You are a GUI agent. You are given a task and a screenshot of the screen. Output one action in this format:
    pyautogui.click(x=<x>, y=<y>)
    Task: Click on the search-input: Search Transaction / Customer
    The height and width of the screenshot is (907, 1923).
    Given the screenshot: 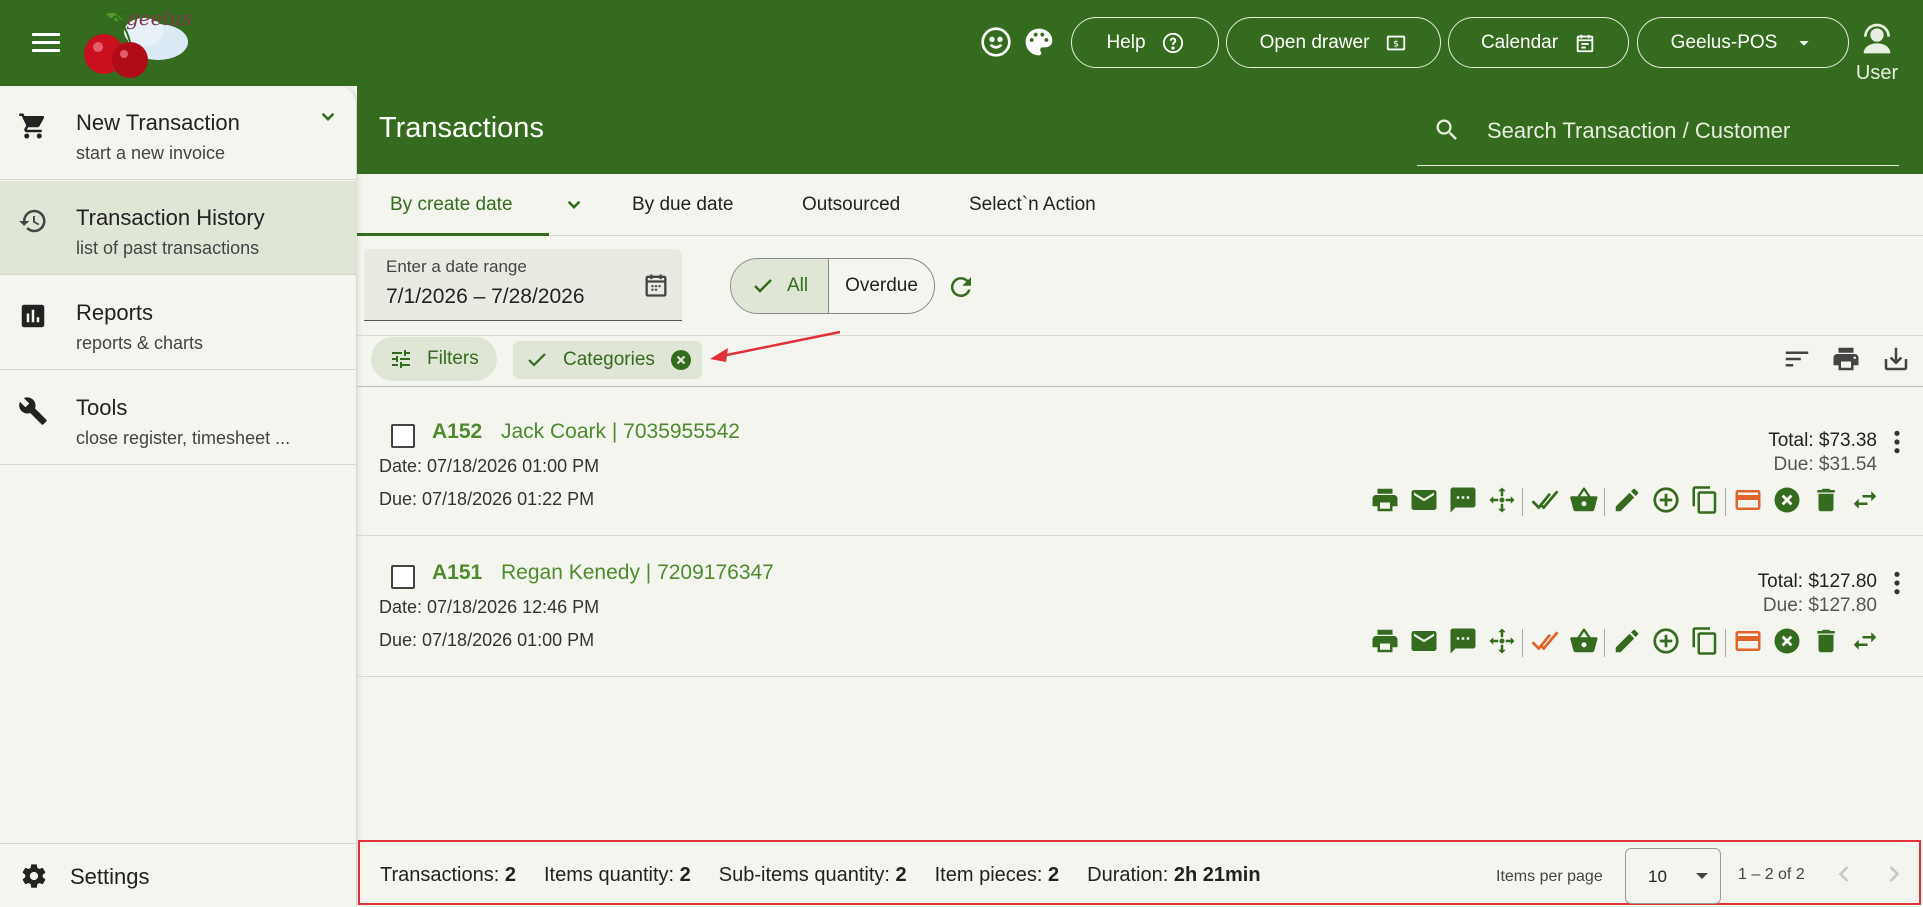 What is the action you would take?
    pyautogui.click(x=1658, y=126)
    